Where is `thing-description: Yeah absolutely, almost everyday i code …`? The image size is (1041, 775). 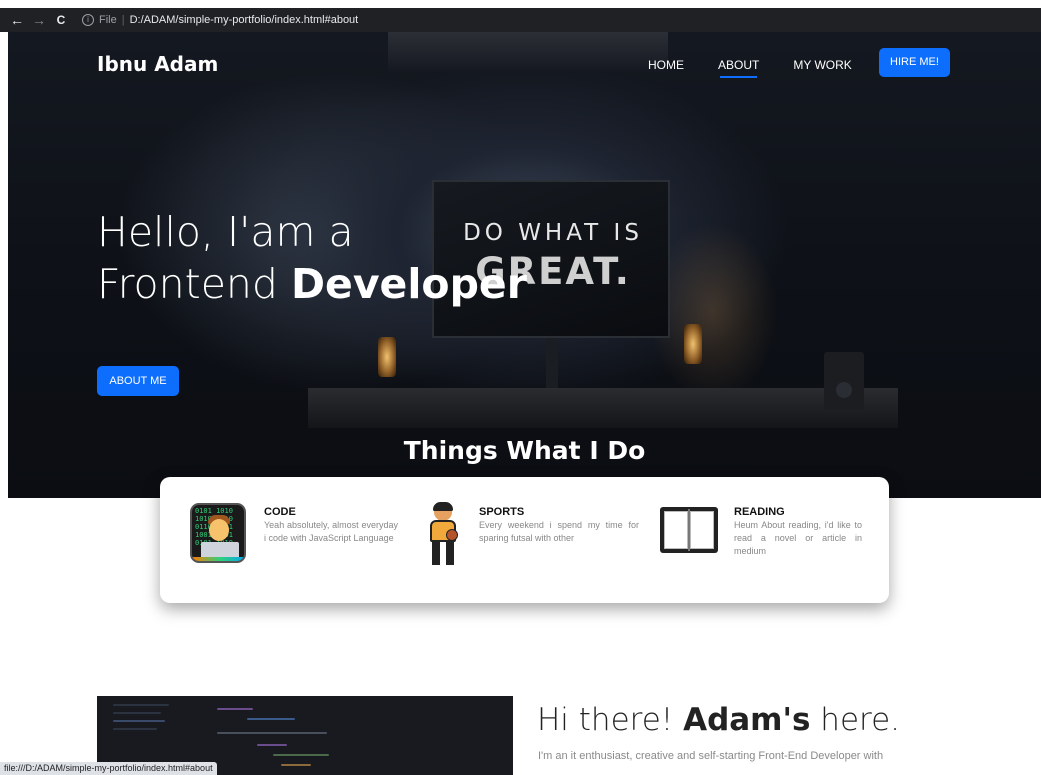 thing-description: Yeah absolutely, almost everyday i code … is located at coordinates (331, 531).